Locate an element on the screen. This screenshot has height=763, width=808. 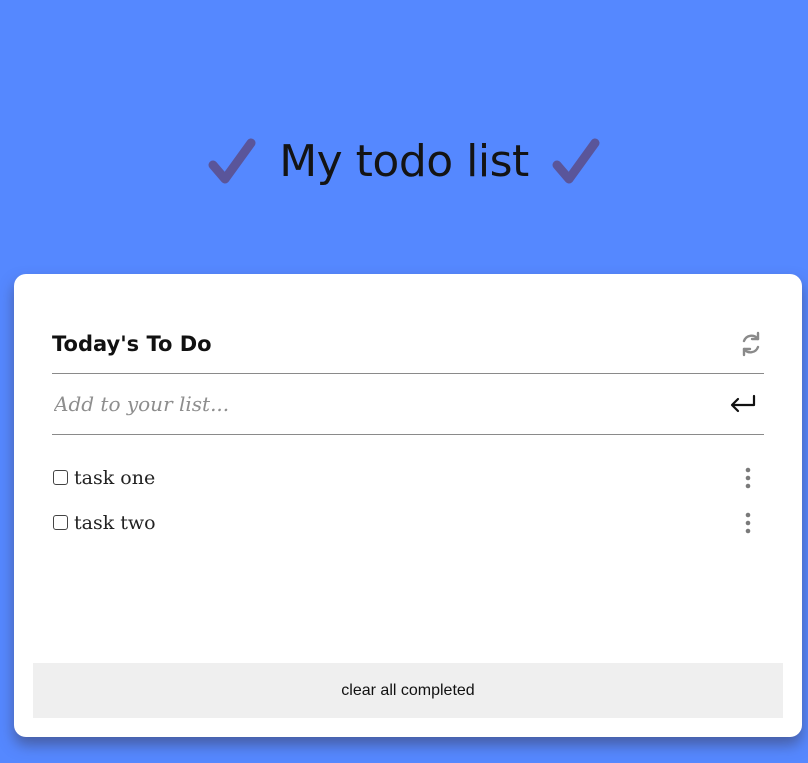
page-title-text: My todo list is located at coordinates (404, 161).